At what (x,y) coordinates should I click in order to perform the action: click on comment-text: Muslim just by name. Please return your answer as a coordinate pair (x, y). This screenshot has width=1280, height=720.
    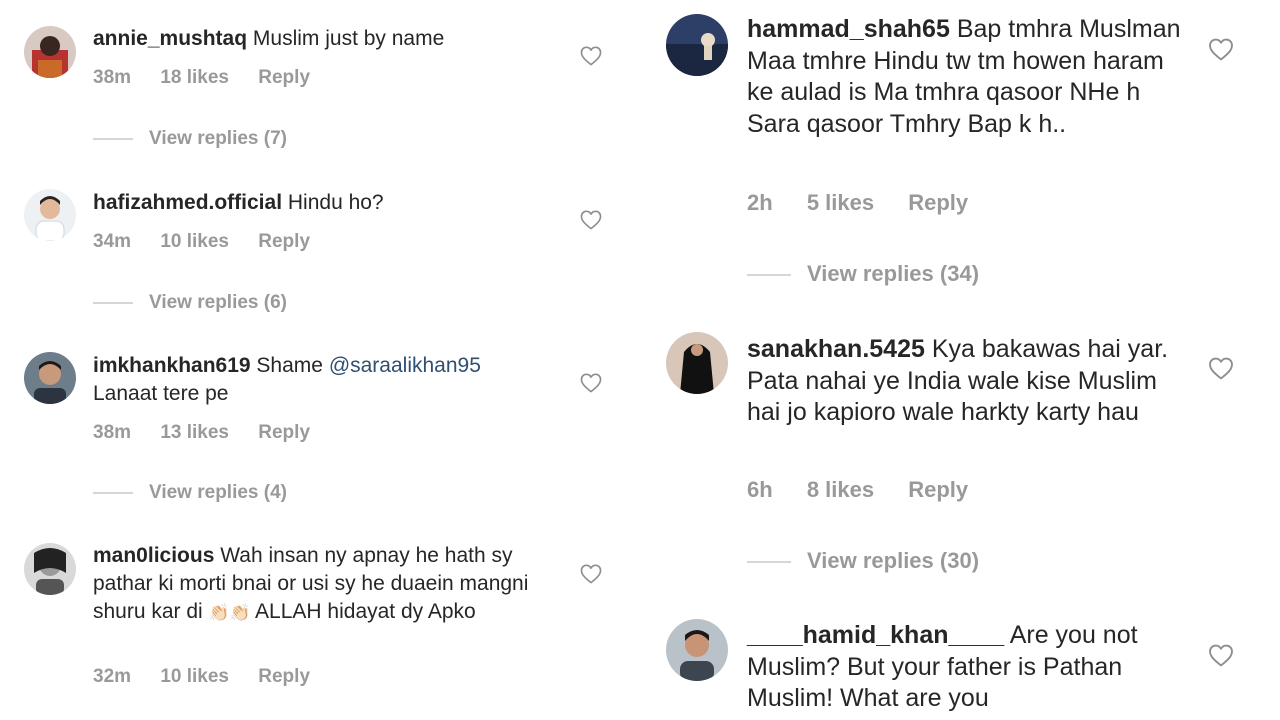
    Looking at the image, I should click on (348, 38).